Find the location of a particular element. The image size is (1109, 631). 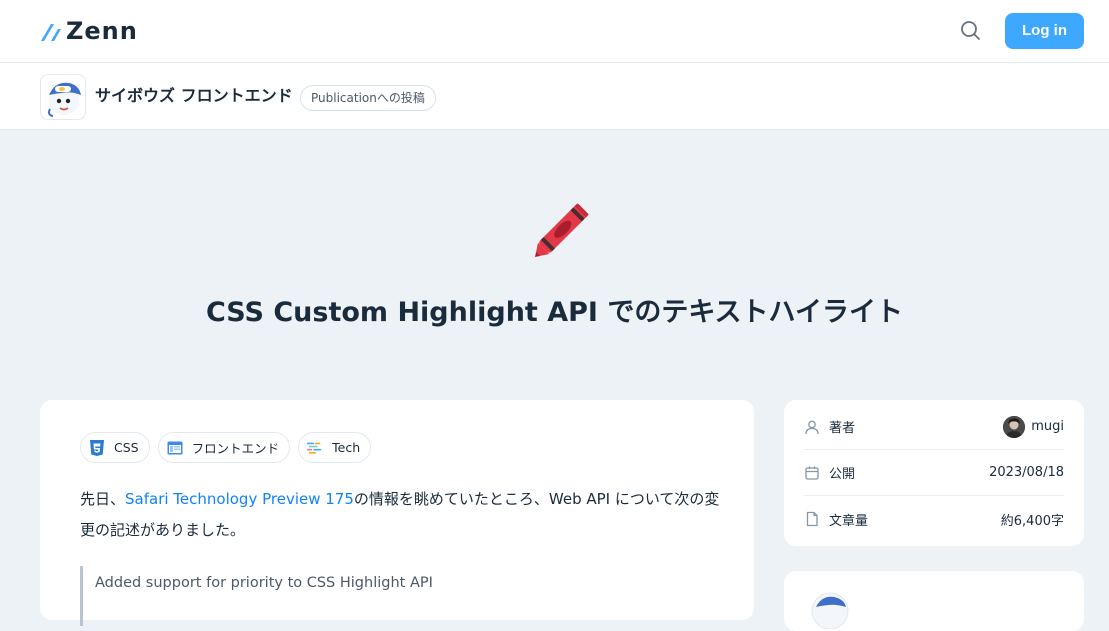

publication-card-avatar is located at coordinates (830, 610).